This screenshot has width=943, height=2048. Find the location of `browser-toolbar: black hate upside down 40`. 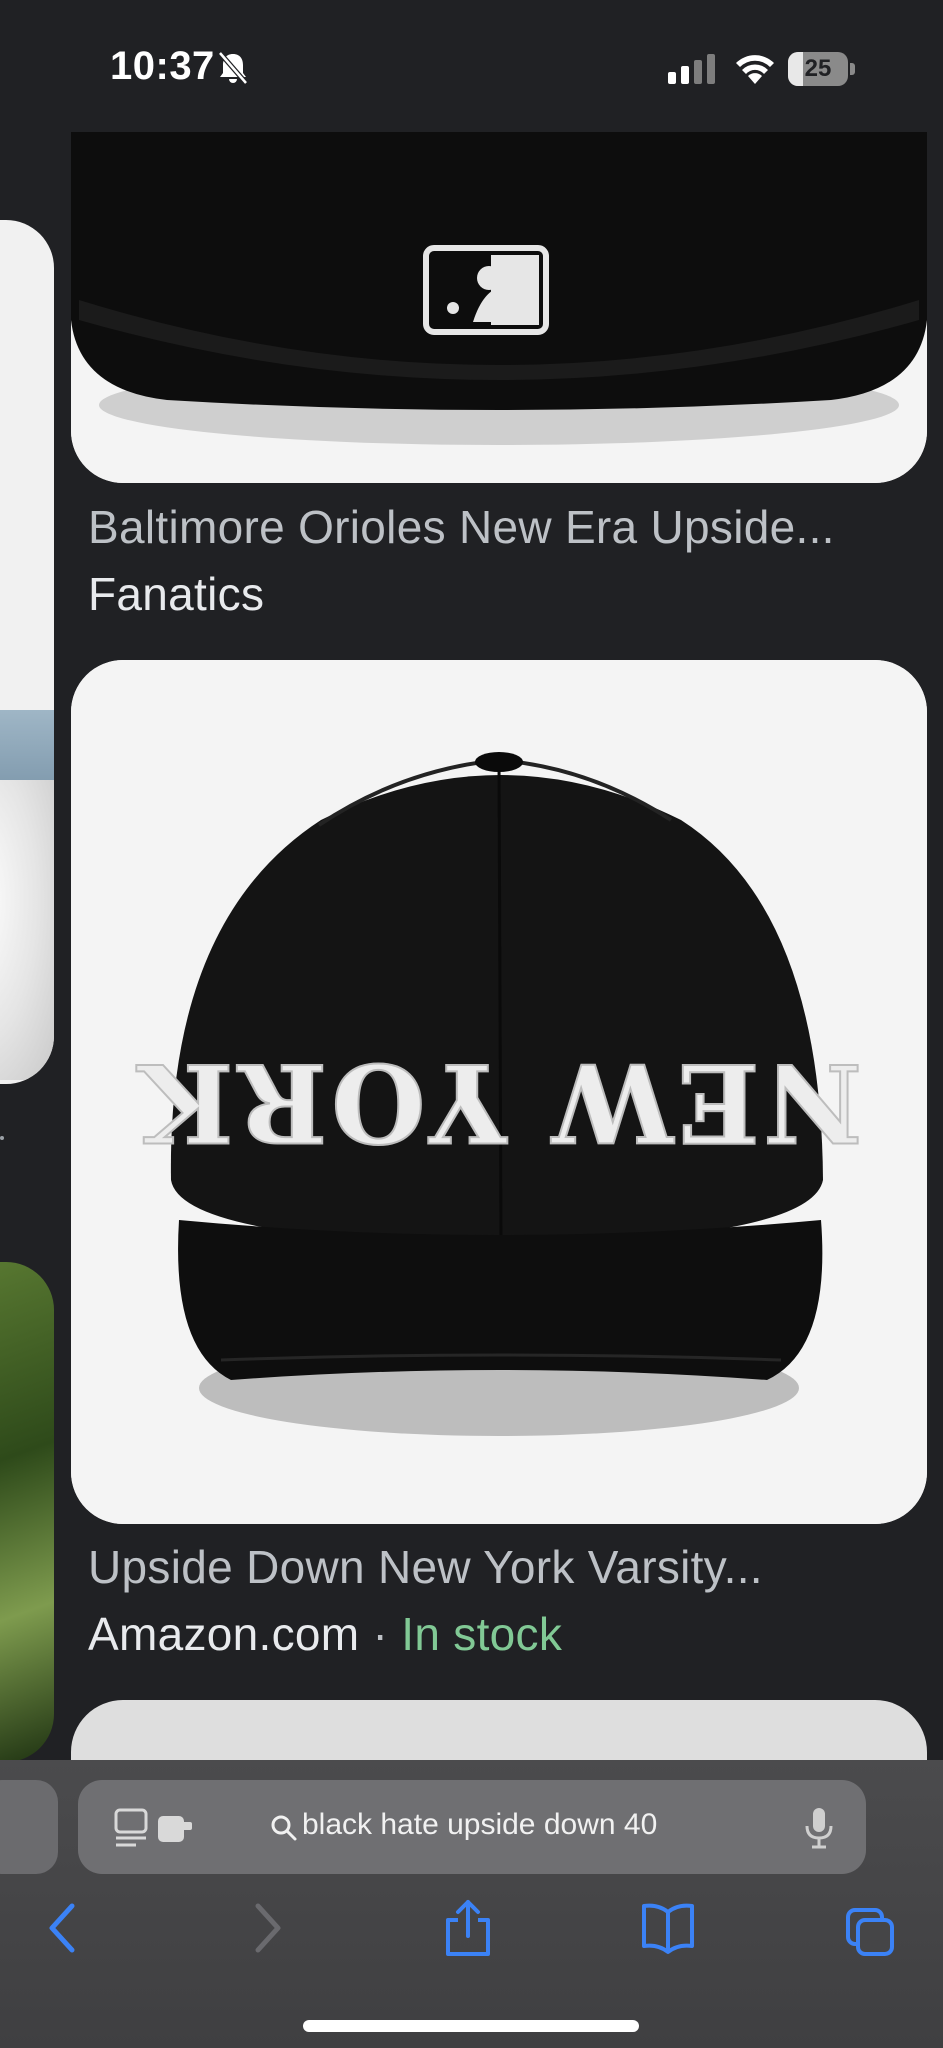

browser-toolbar: black hate upside down 40 is located at coordinates (471, 1904).